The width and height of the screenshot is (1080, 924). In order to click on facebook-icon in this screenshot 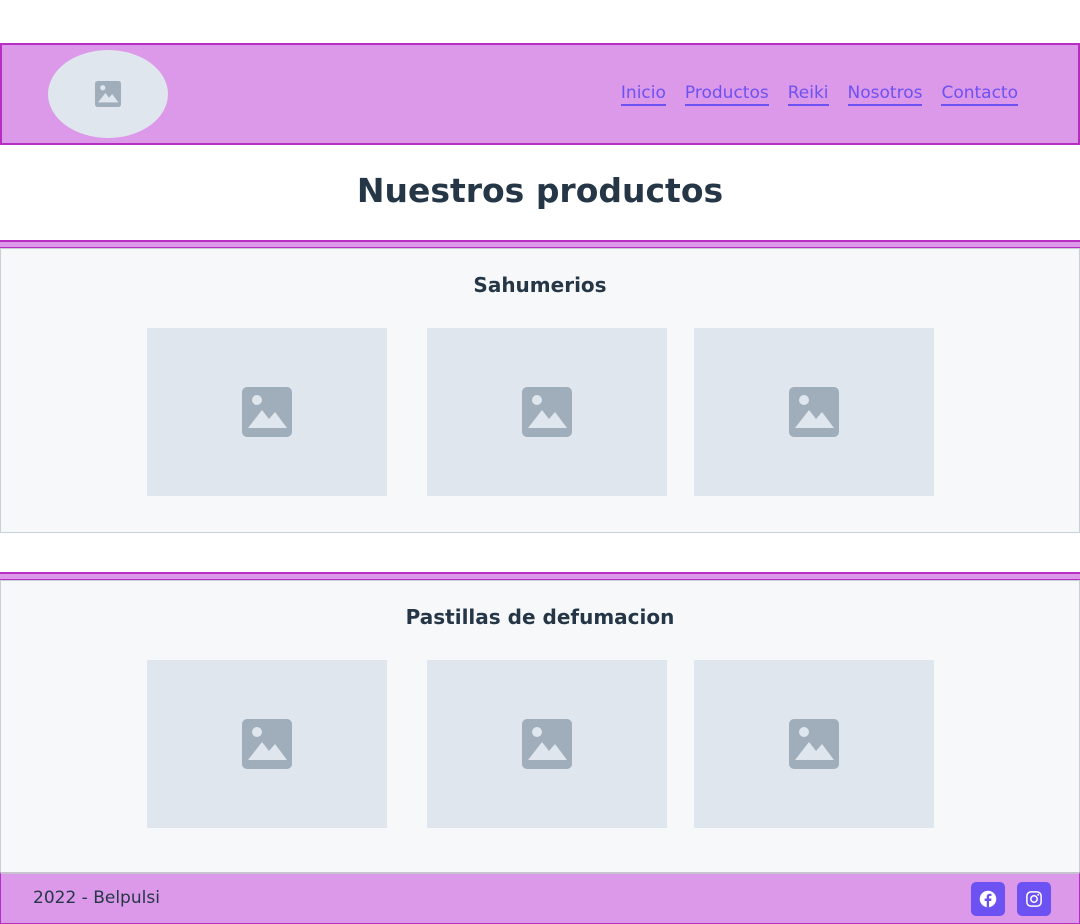, I will do `click(988, 899)`.